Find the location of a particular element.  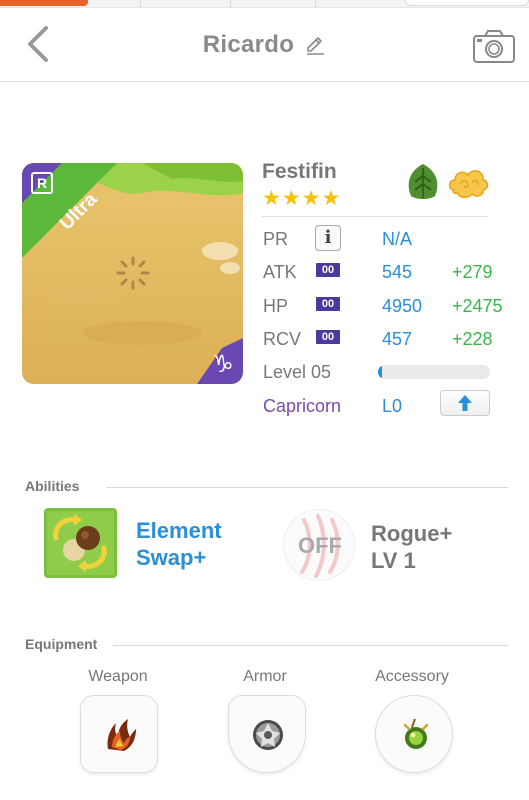

element-swap-name: Element Swap+ is located at coordinates (179, 544).